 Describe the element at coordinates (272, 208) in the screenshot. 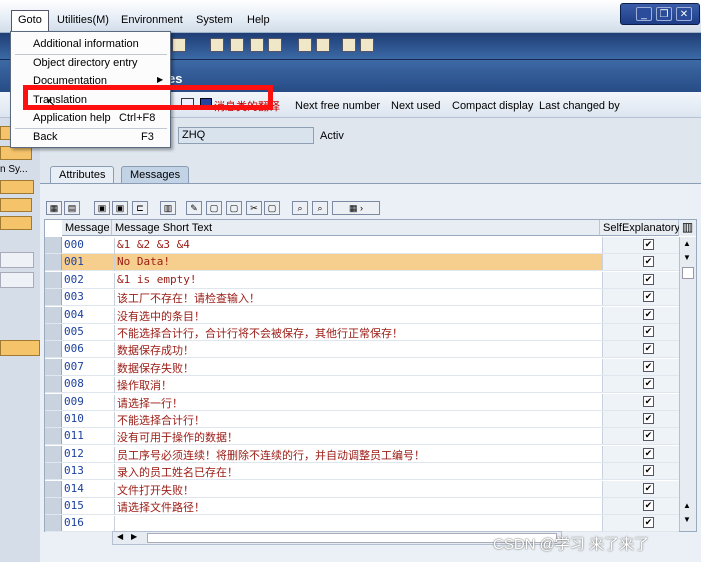

I see `insert-icon: ▢` at that location.